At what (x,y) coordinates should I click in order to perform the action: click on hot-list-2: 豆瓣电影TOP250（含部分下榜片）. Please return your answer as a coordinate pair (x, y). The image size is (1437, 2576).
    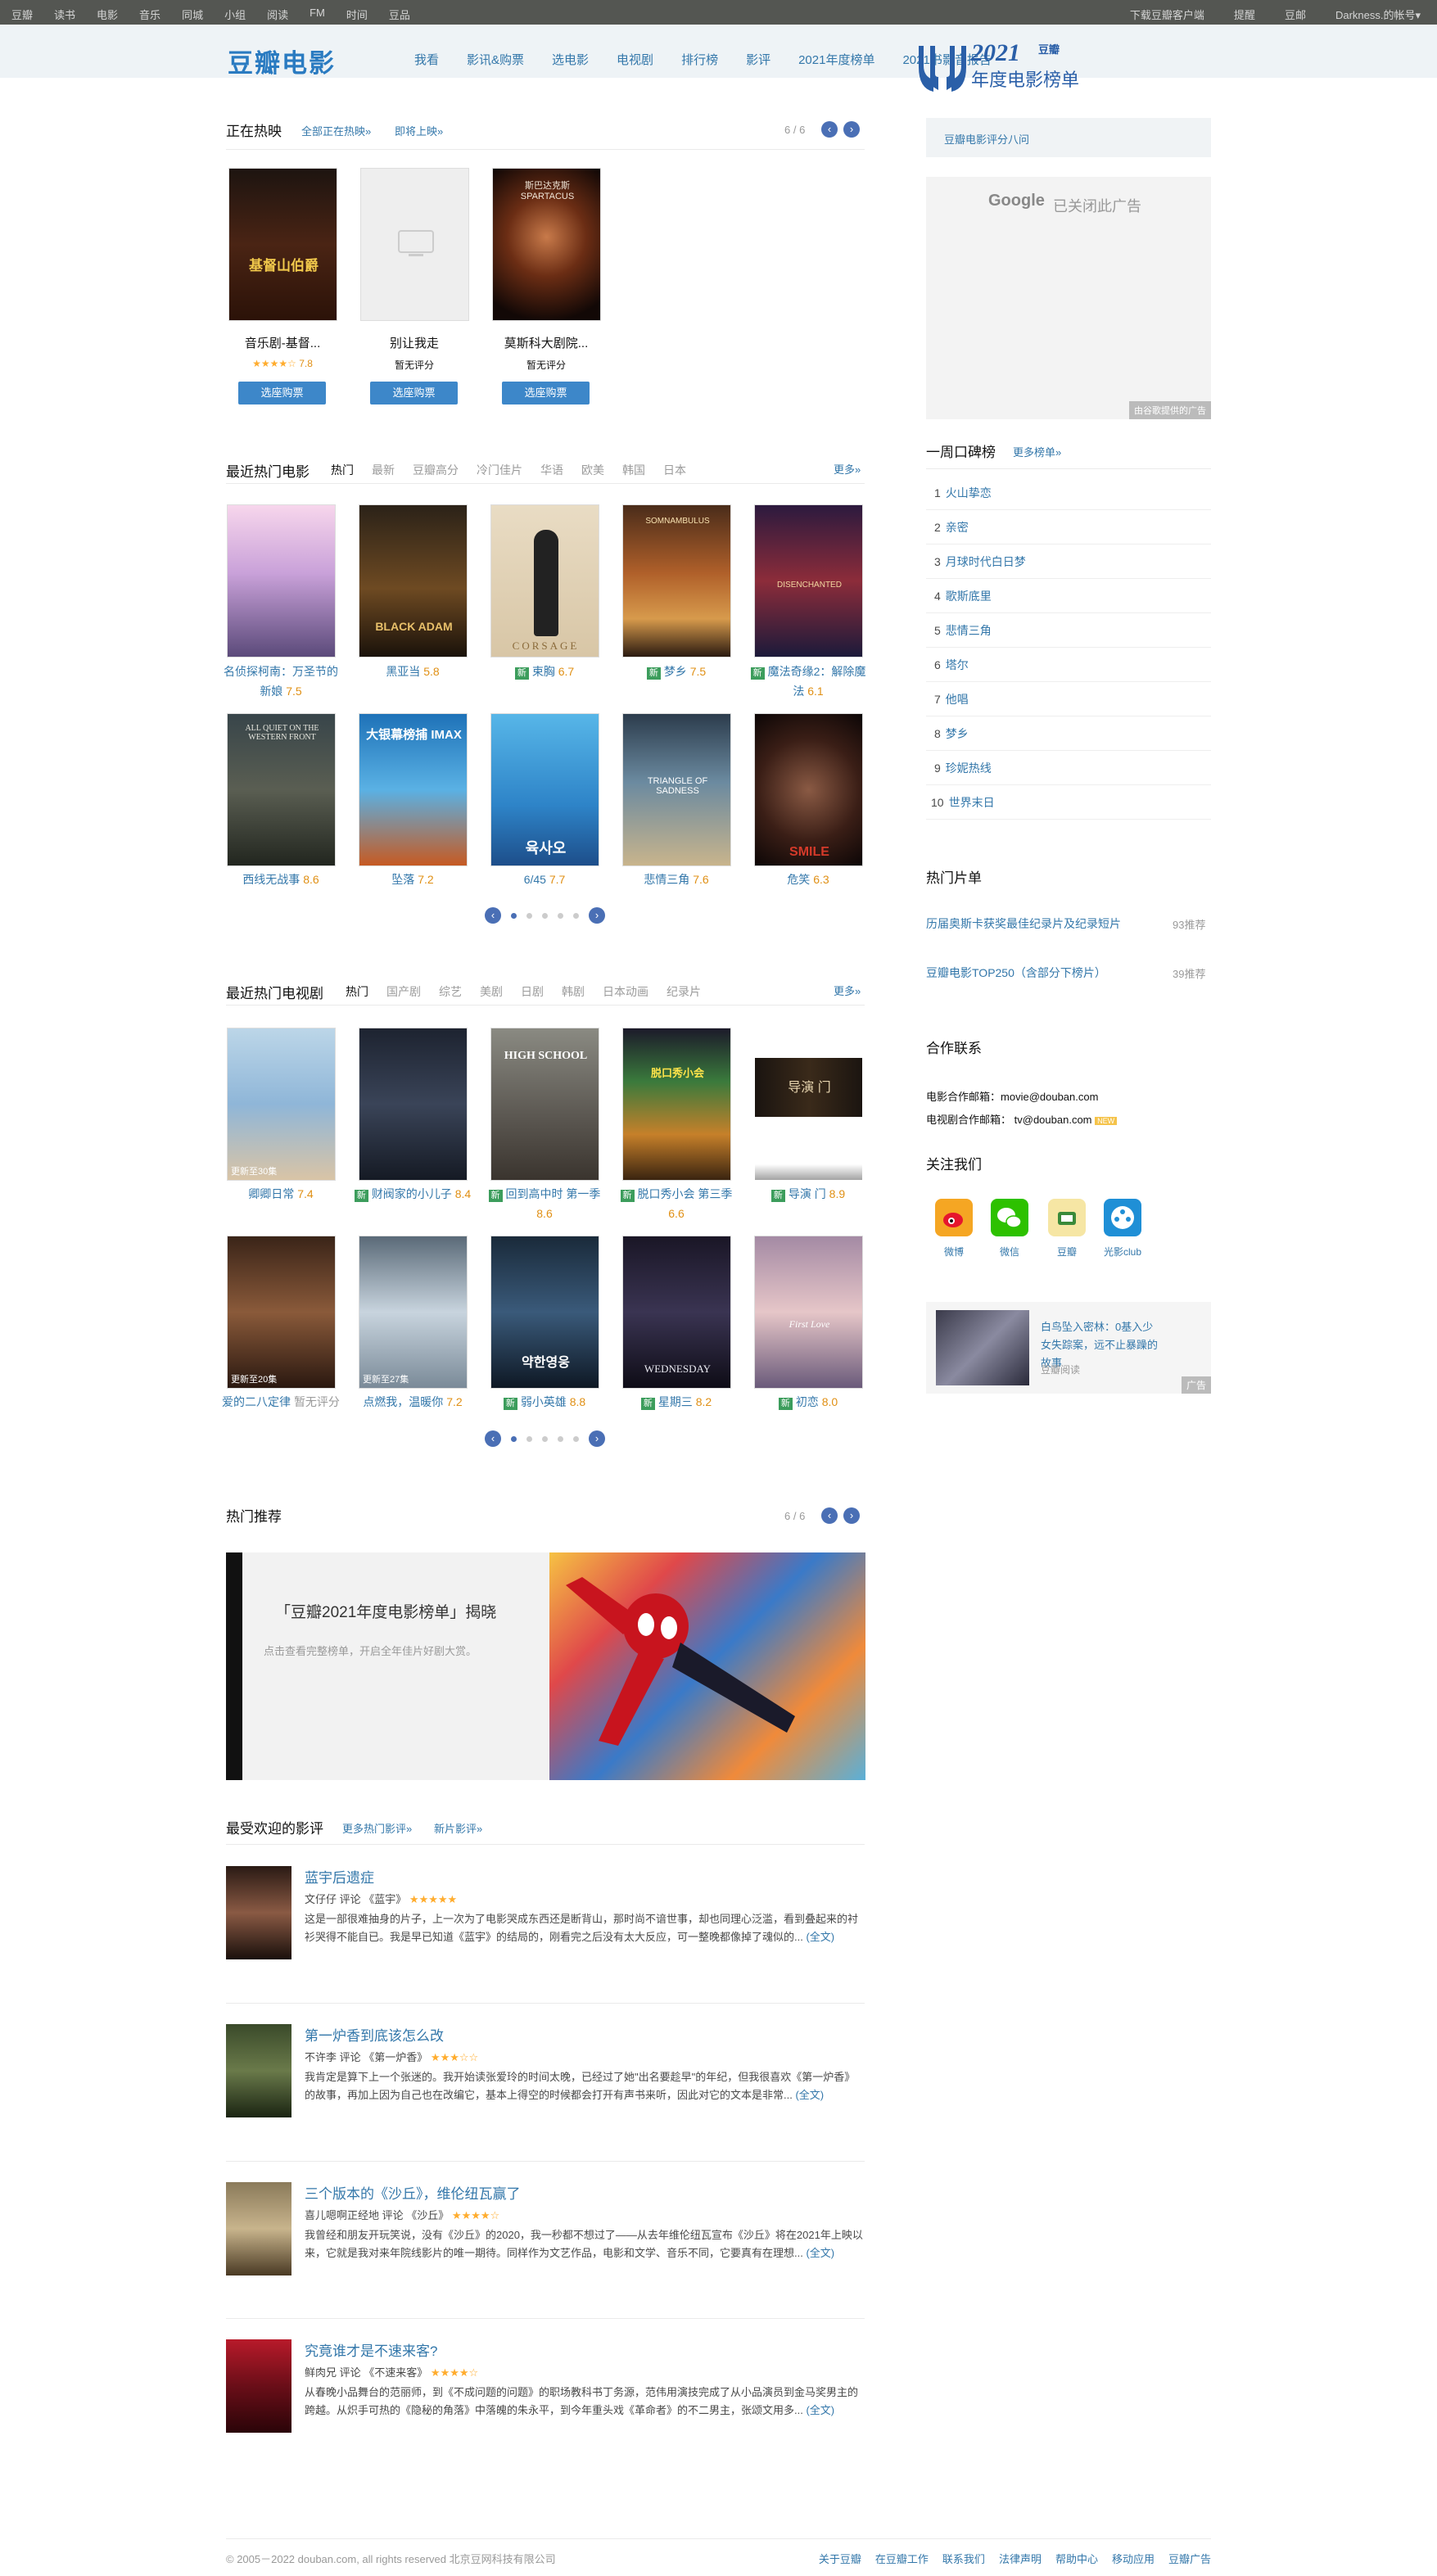
    Looking at the image, I should click on (1016, 973).